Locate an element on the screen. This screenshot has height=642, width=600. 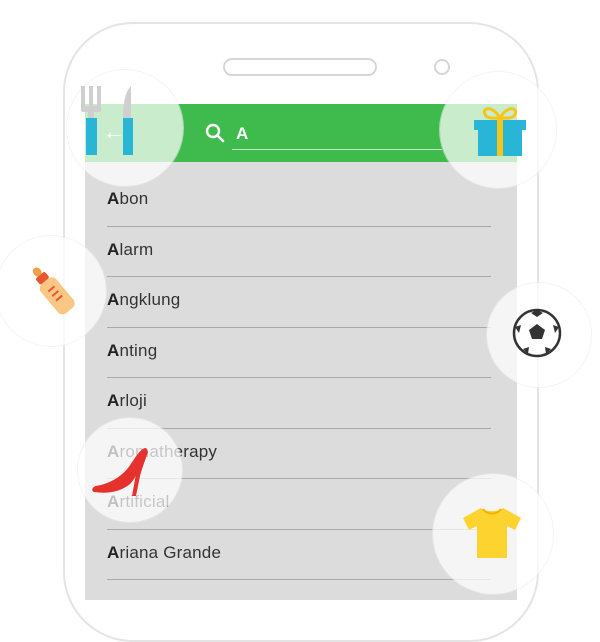
item-label-rest: larm is located at coordinates (136, 249).